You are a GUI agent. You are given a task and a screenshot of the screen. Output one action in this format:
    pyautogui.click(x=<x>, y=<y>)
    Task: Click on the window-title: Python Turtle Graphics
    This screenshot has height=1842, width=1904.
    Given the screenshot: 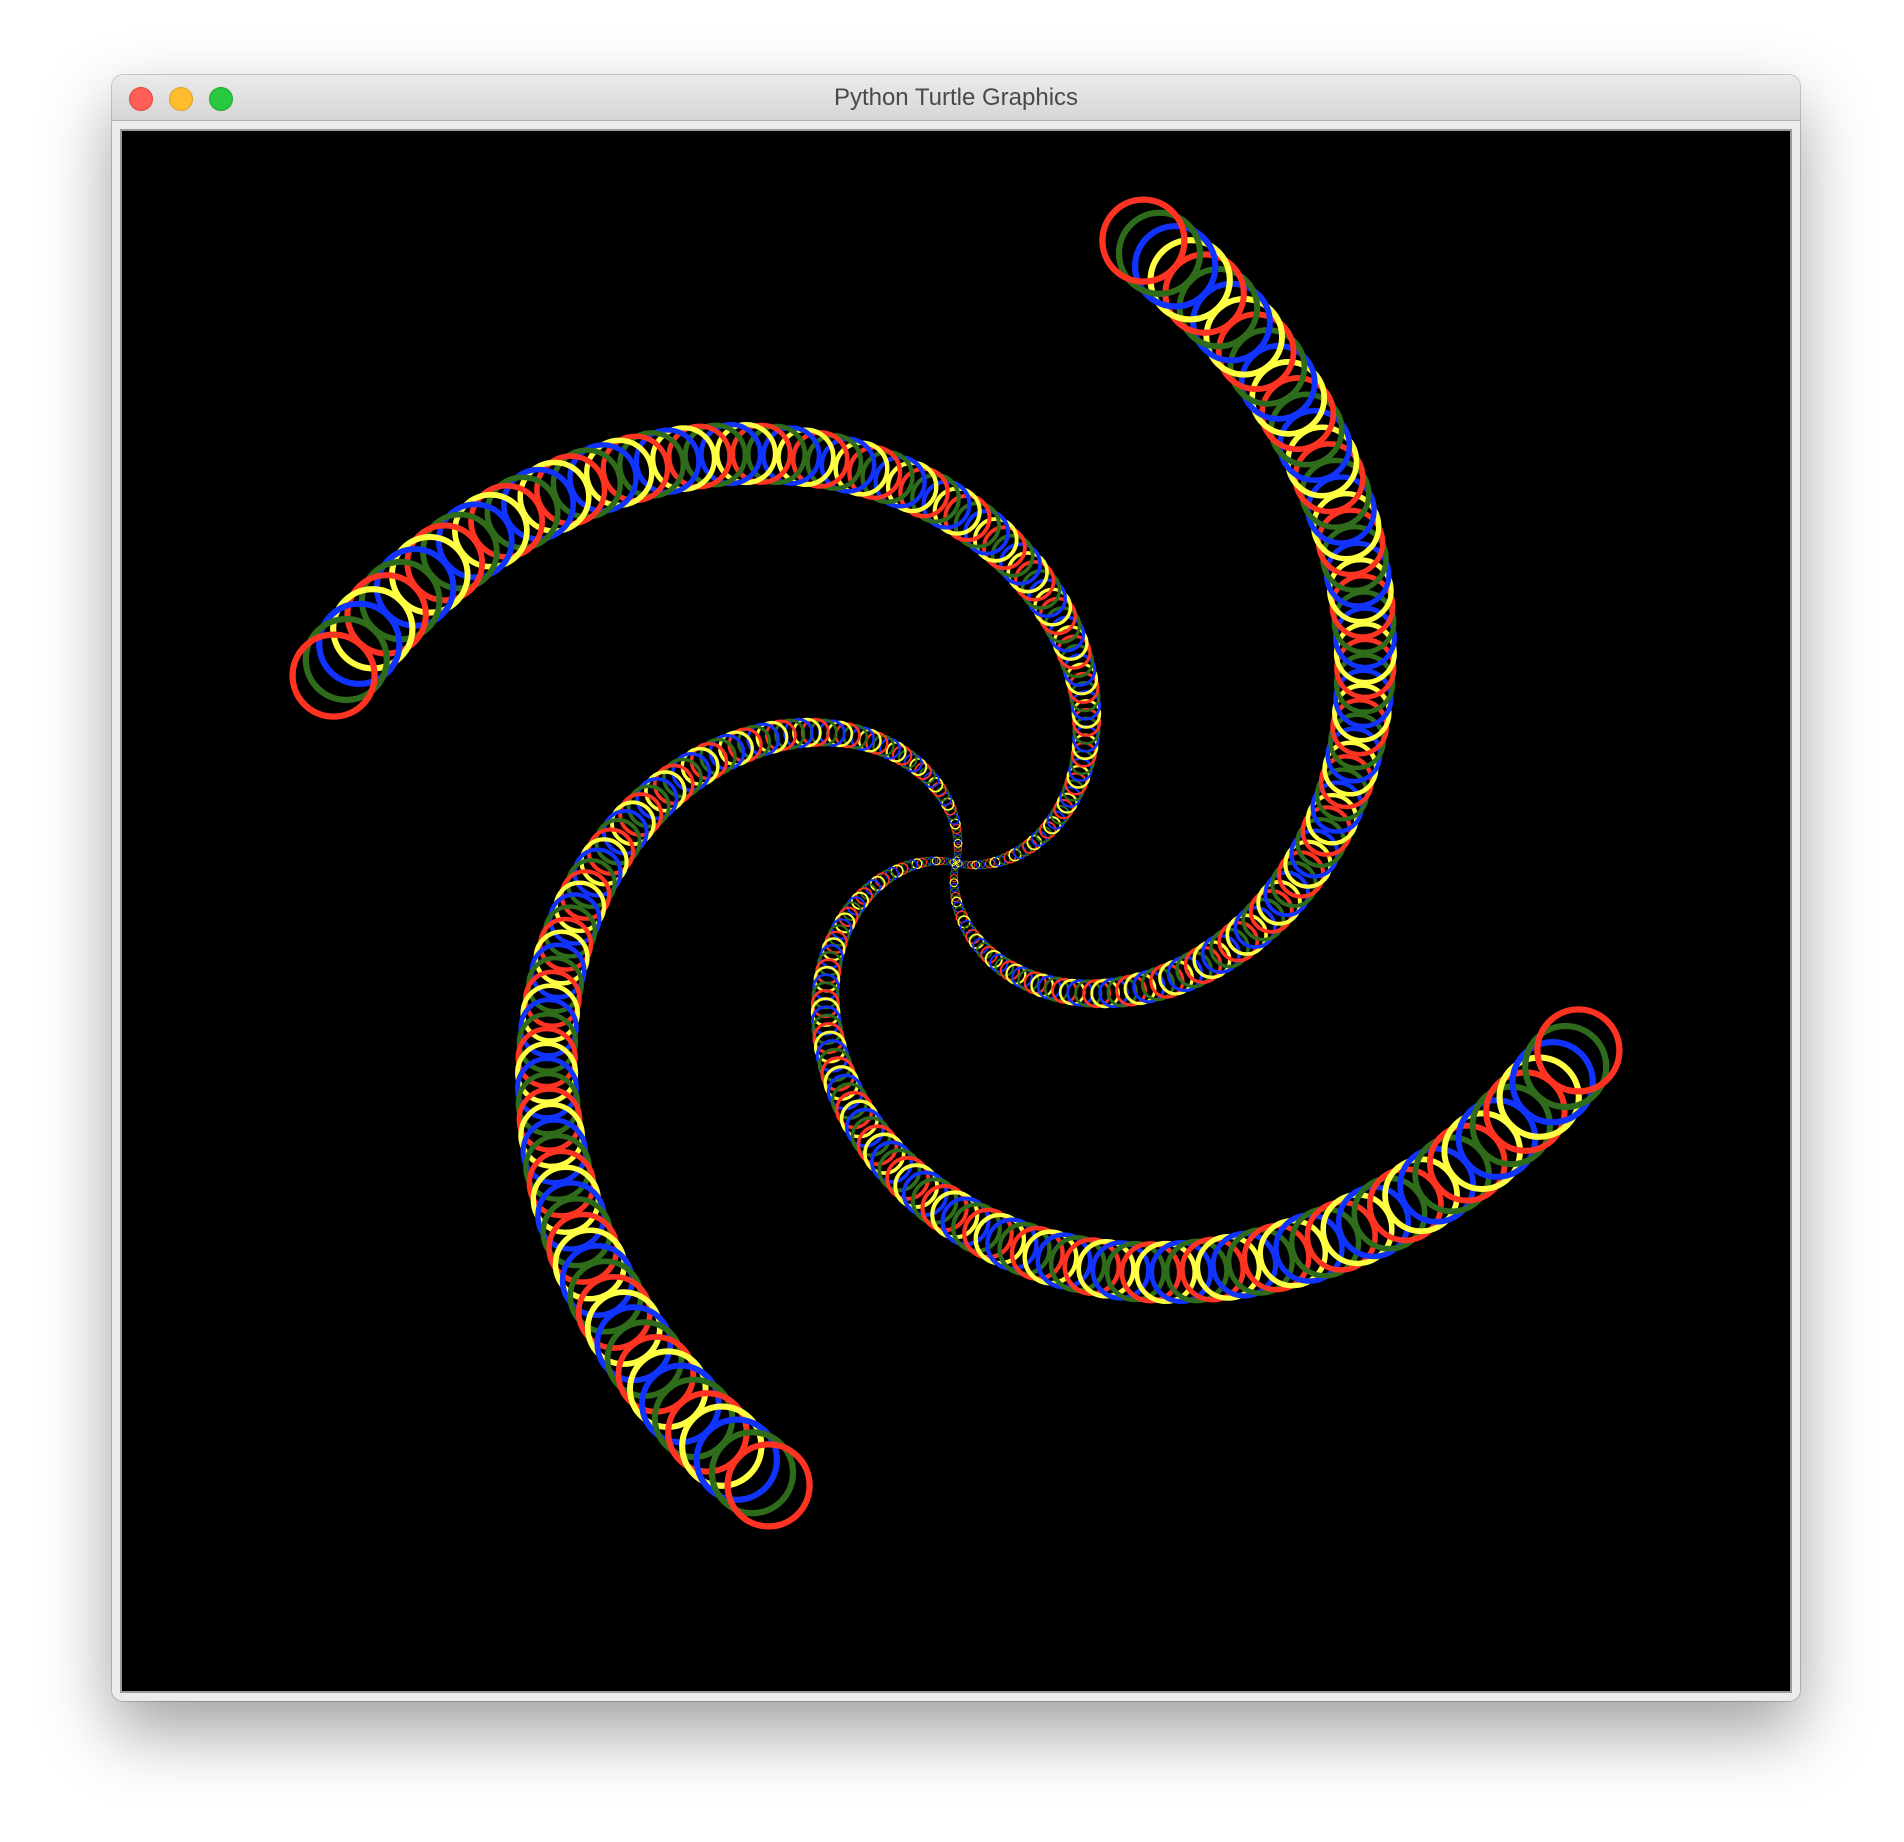 What is the action you would take?
    pyautogui.click(x=956, y=97)
    